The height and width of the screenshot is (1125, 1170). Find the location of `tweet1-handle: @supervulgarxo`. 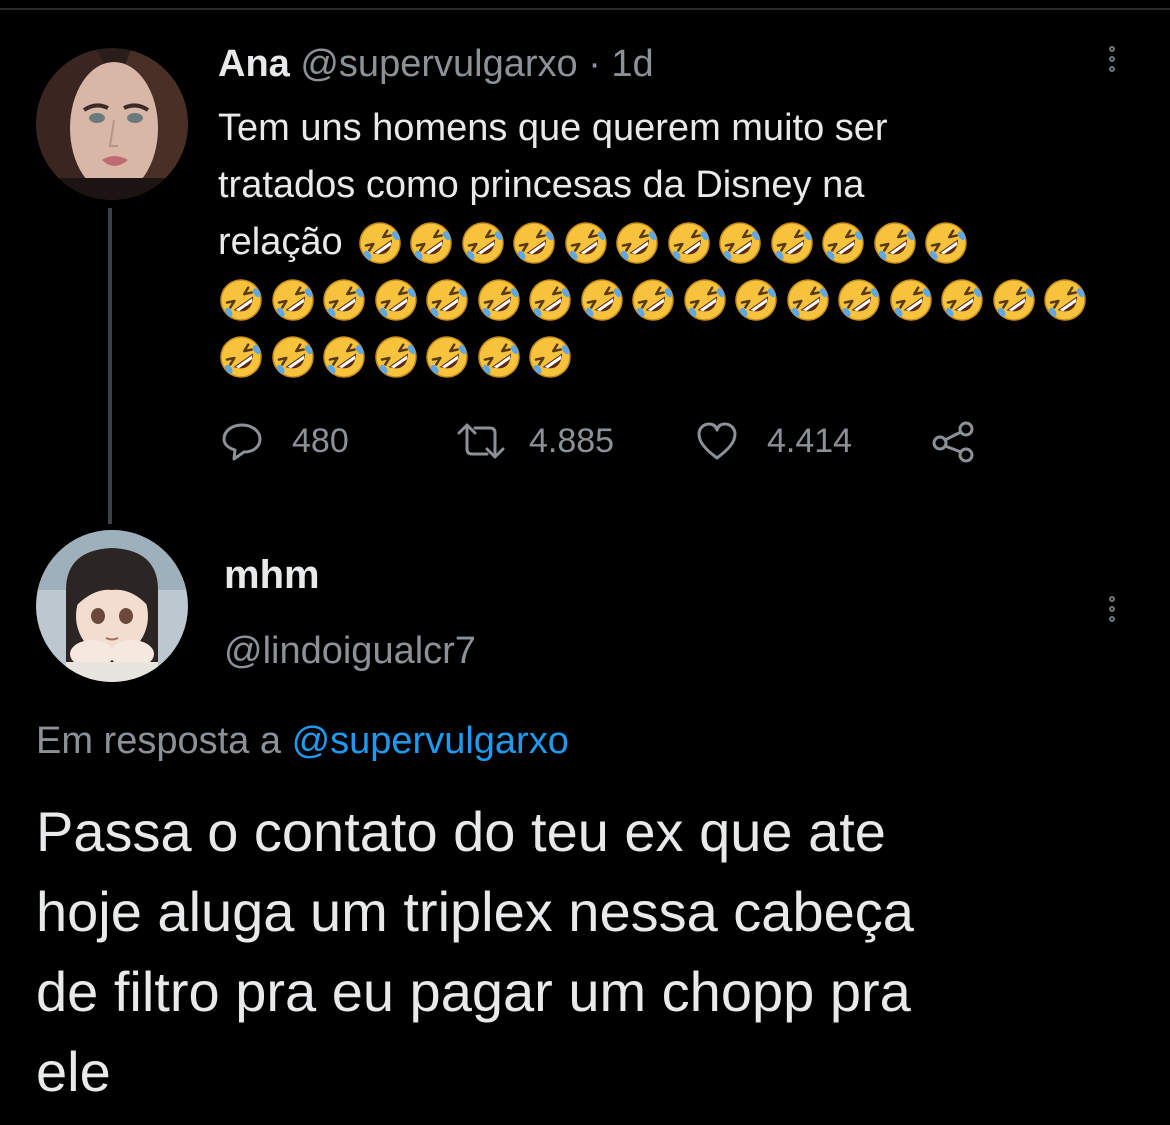

tweet1-handle: @supervulgarxo is located at coordinates (438, 64).